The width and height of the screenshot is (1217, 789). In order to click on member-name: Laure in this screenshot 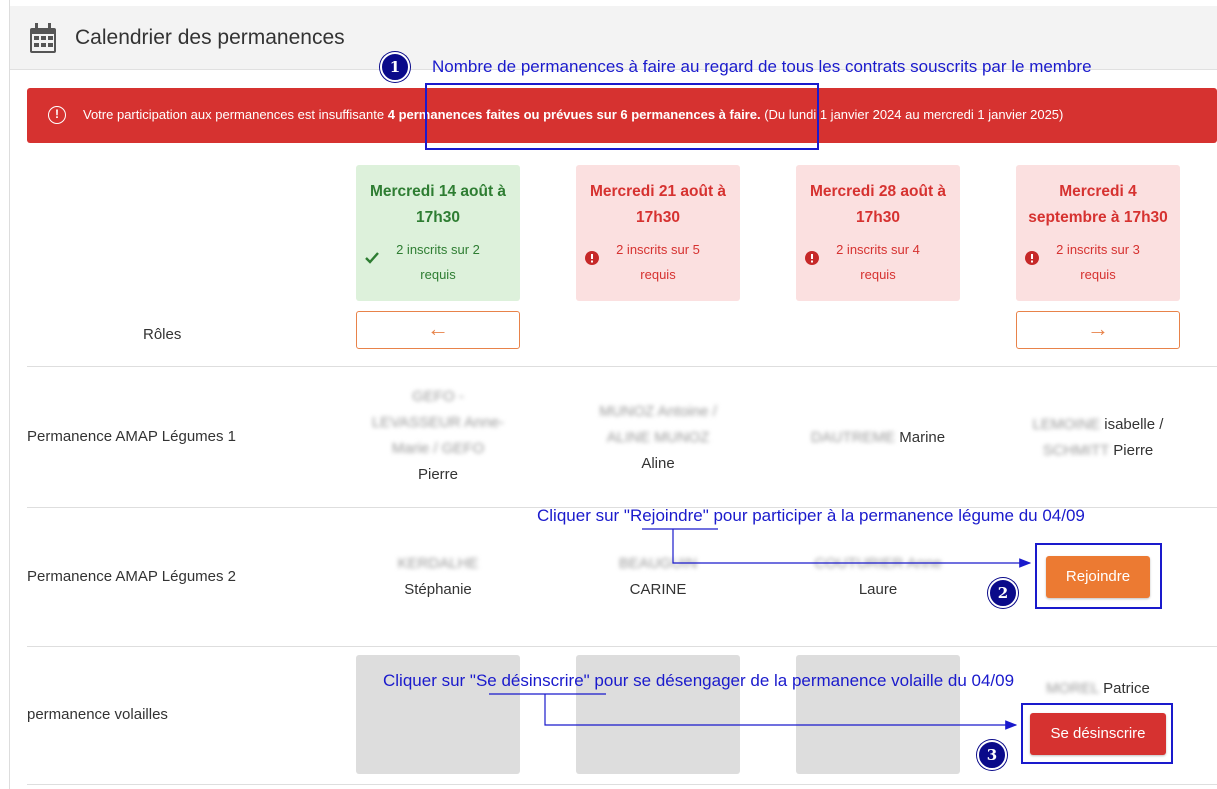, I will do `click(878, 589)`.